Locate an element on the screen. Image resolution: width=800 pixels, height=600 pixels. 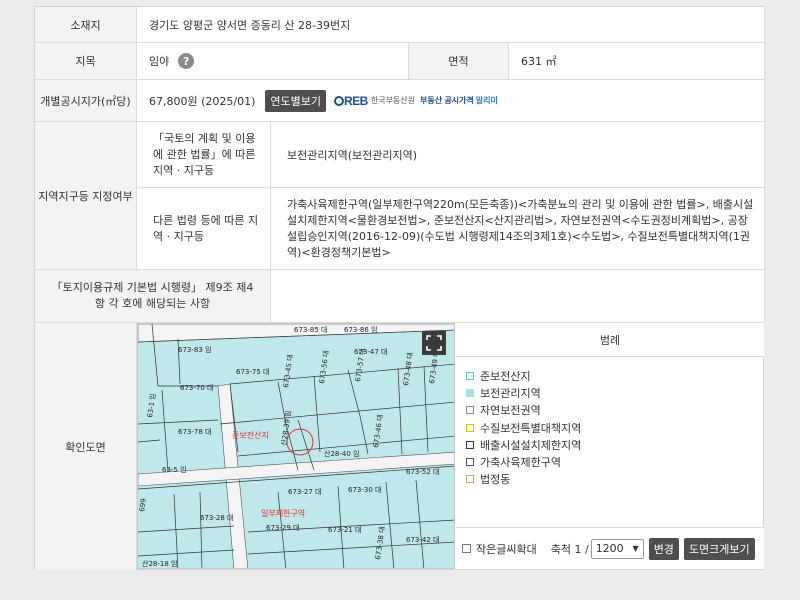
lot-label: 673-85 대 is located at coordinates (310, 330).